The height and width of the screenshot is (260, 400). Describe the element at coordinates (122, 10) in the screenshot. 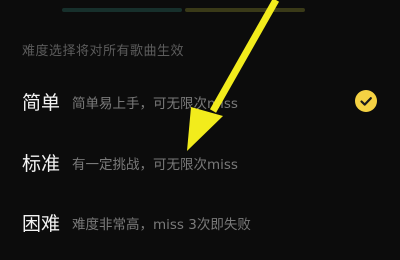

I see `tab-indicator-left` at that location.